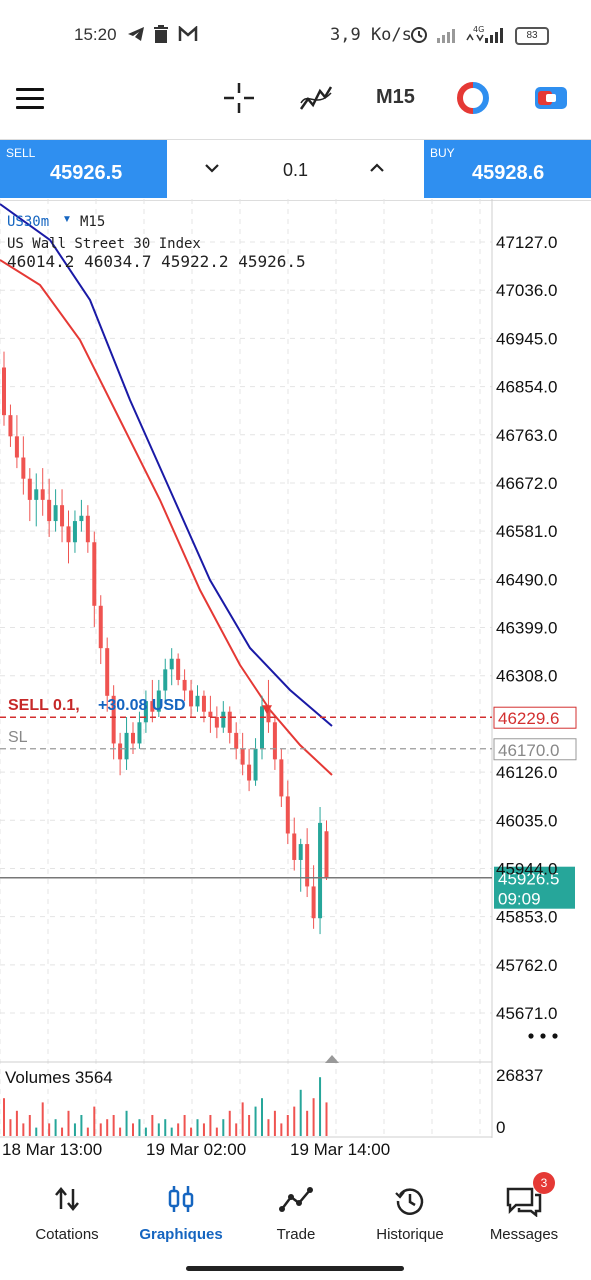 This screenshot has height=1280, width=591. I want to click on buy-price: 45928.6, so click(508, 173).